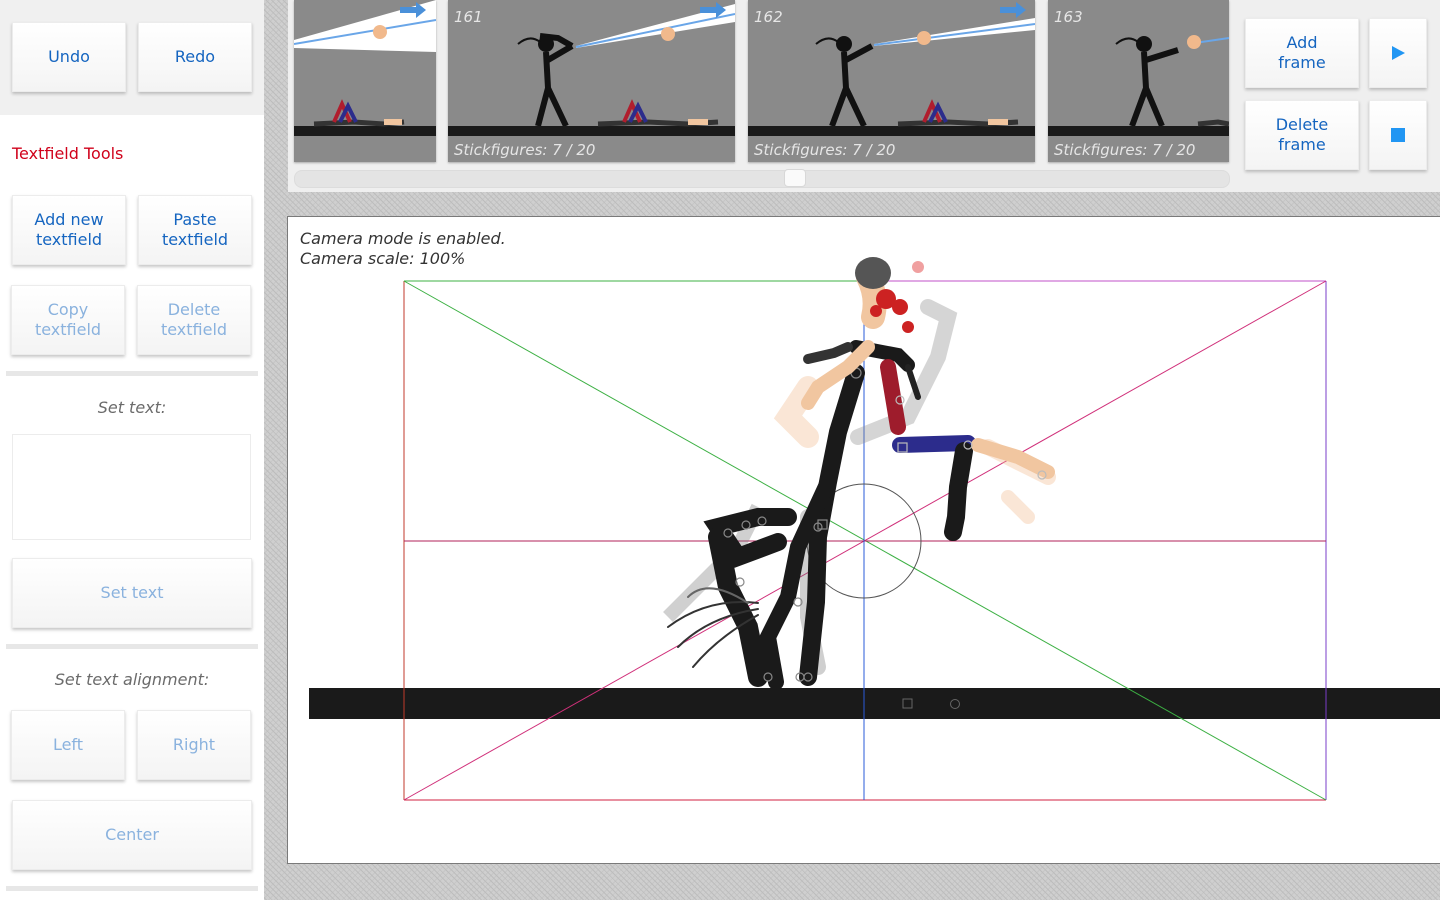  I want to click on stop-button, so click(1398, 135).